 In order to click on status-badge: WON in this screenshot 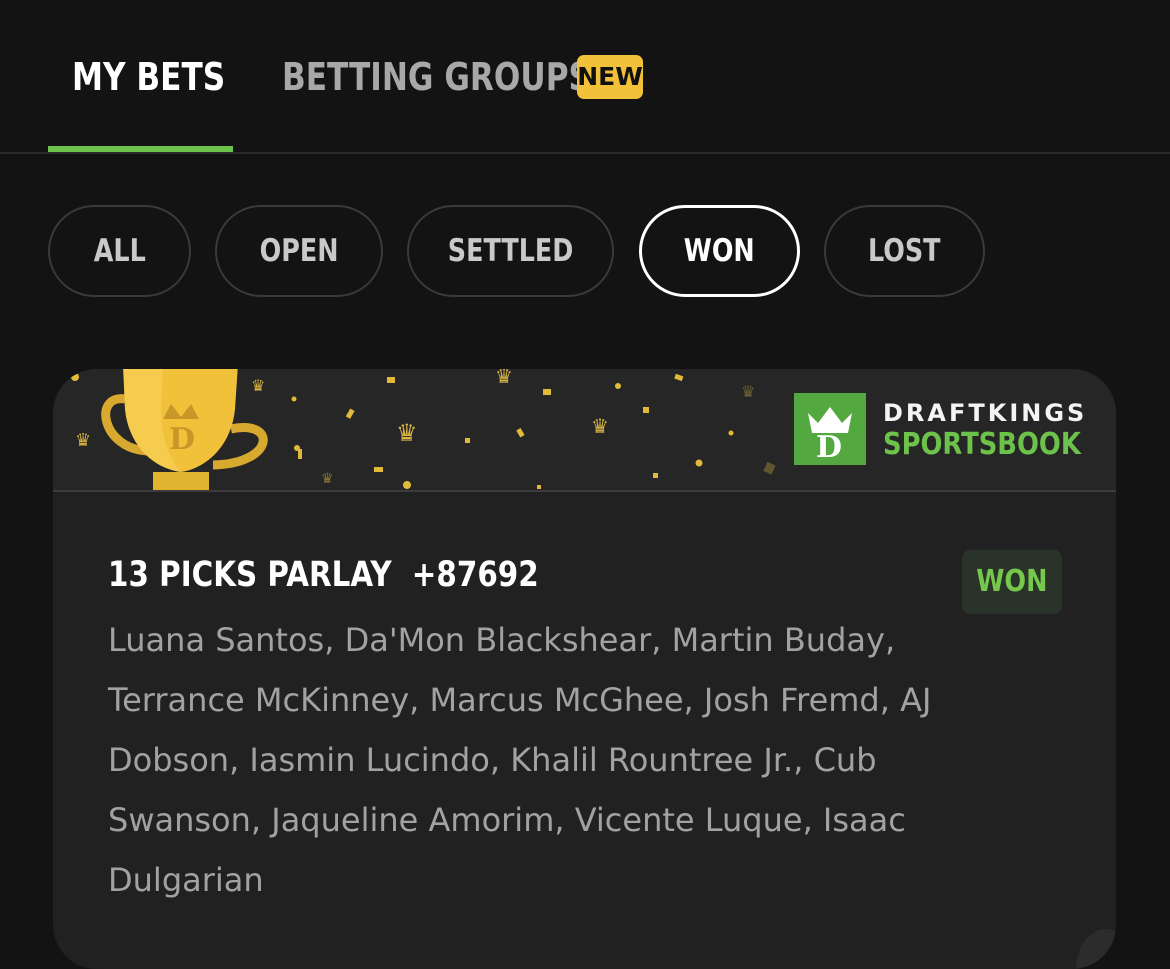, I will do `click(1012, 582)`.